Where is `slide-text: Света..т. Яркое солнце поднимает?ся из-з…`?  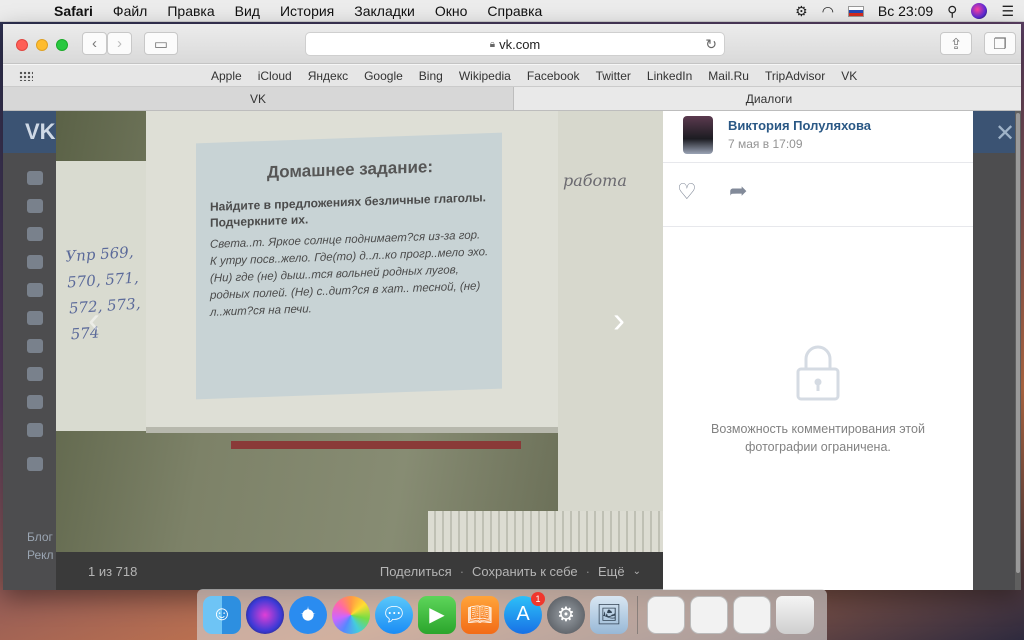 slide-text: Света..т. Яркое солнце поднимает?ся из-з… is located at coordinates (349, 274).